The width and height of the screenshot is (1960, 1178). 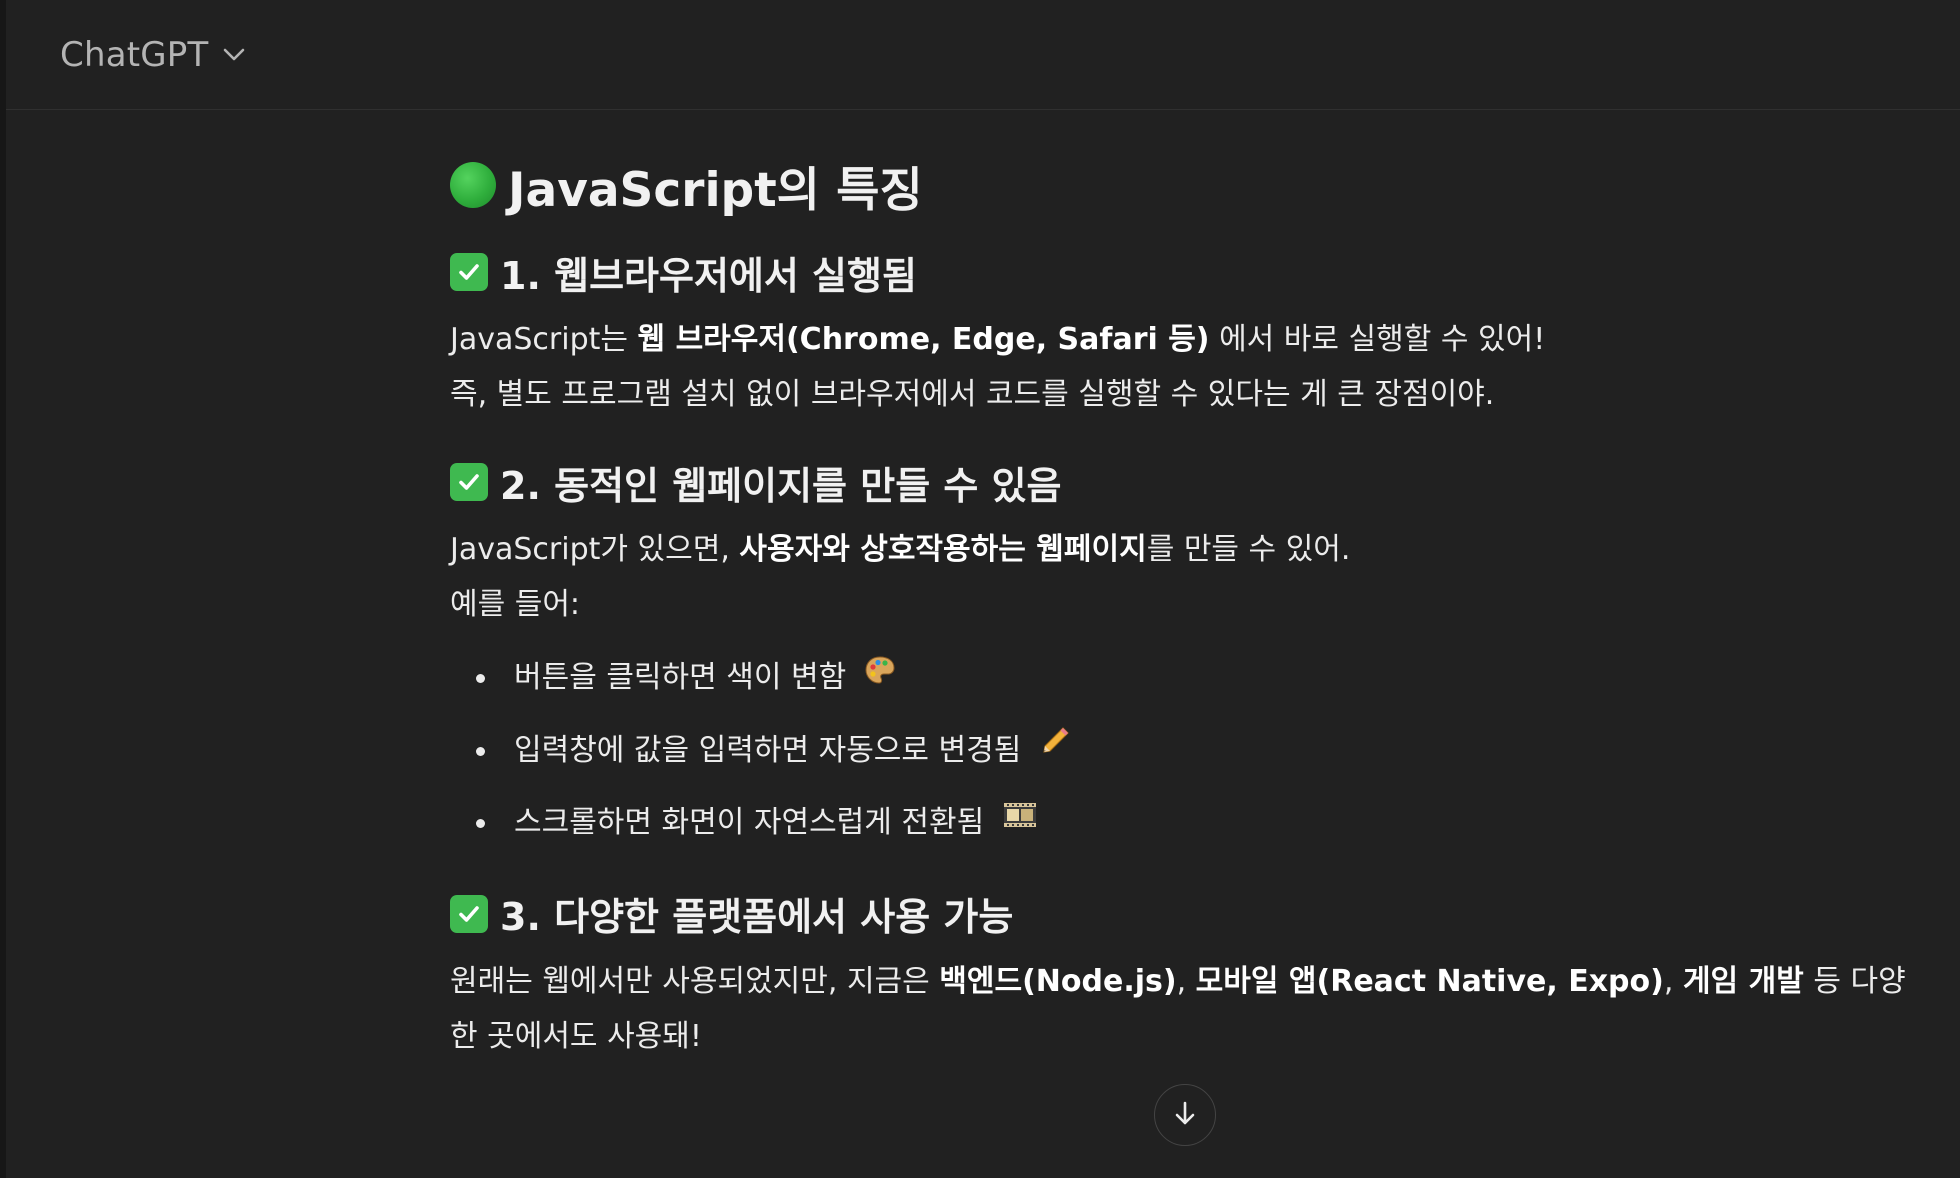 What do you see at coordinates (708, 275) in the screenshot?
I see `section-heading-text: 1. 웹브라우저에서 실행됨` at bounding box center [708, 275].